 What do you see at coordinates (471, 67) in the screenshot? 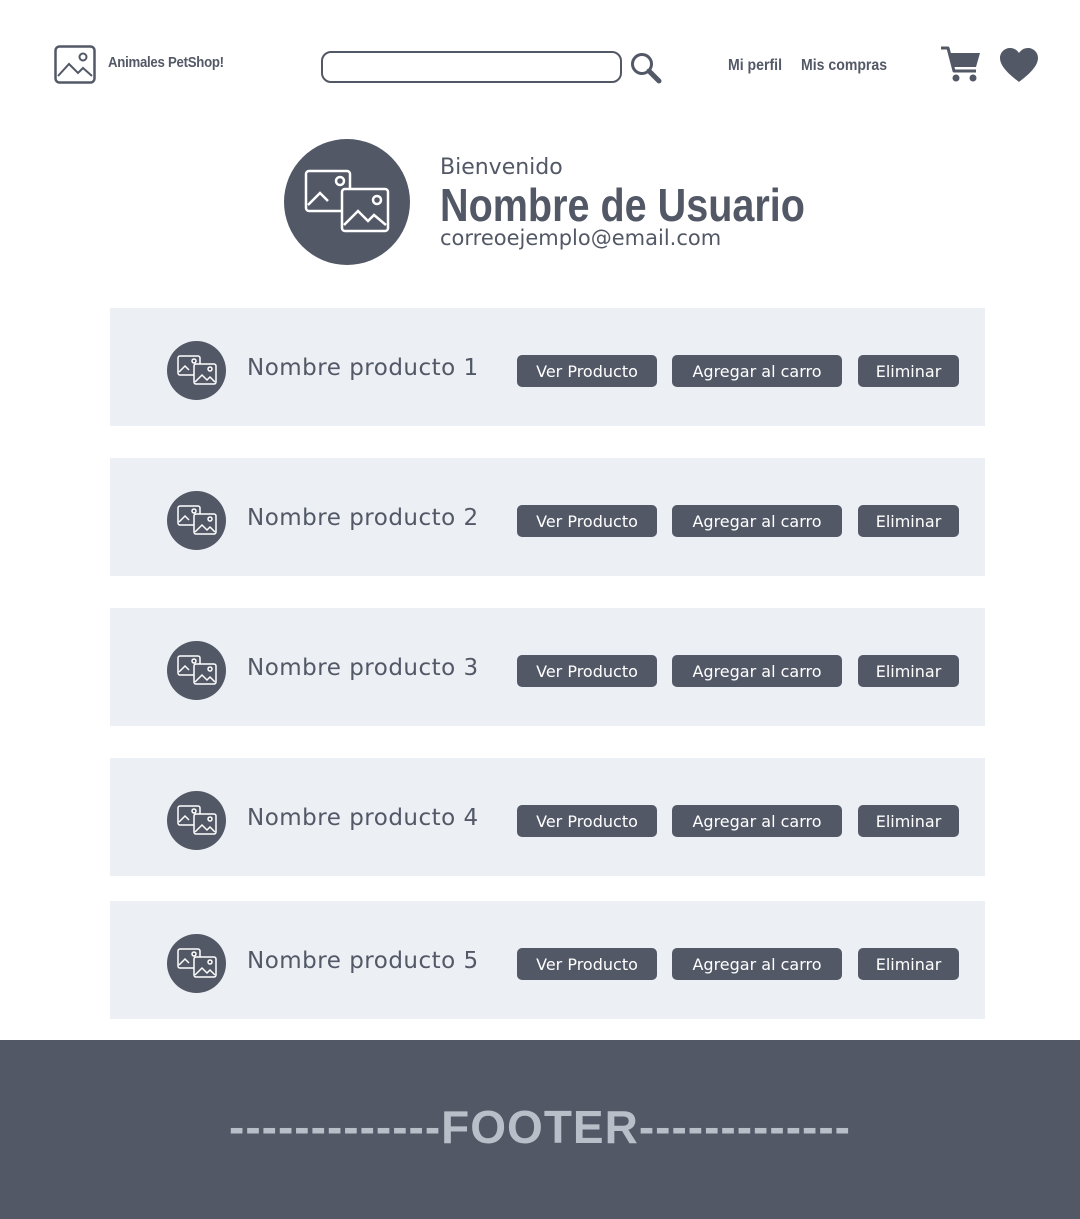
I see `search-input` at bounding box center [471, 67].